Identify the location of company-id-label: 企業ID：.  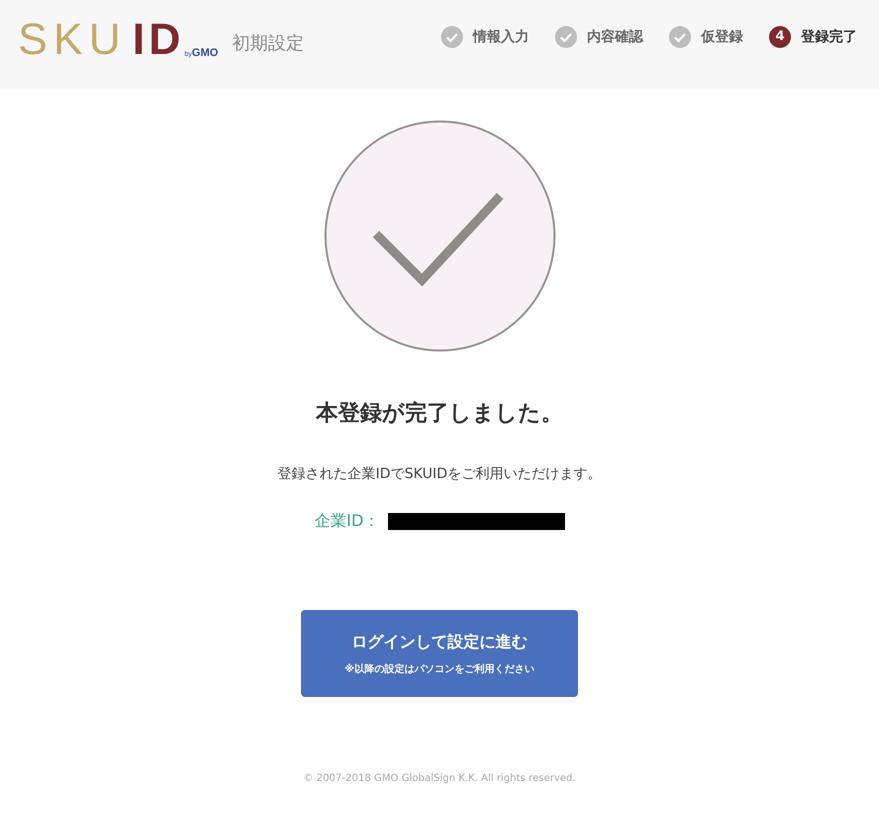
(347, 521).